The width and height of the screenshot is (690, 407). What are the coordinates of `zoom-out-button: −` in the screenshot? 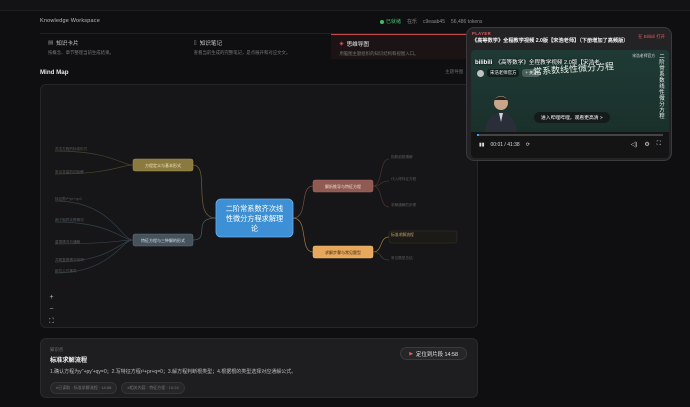 It's located at (51, 309).